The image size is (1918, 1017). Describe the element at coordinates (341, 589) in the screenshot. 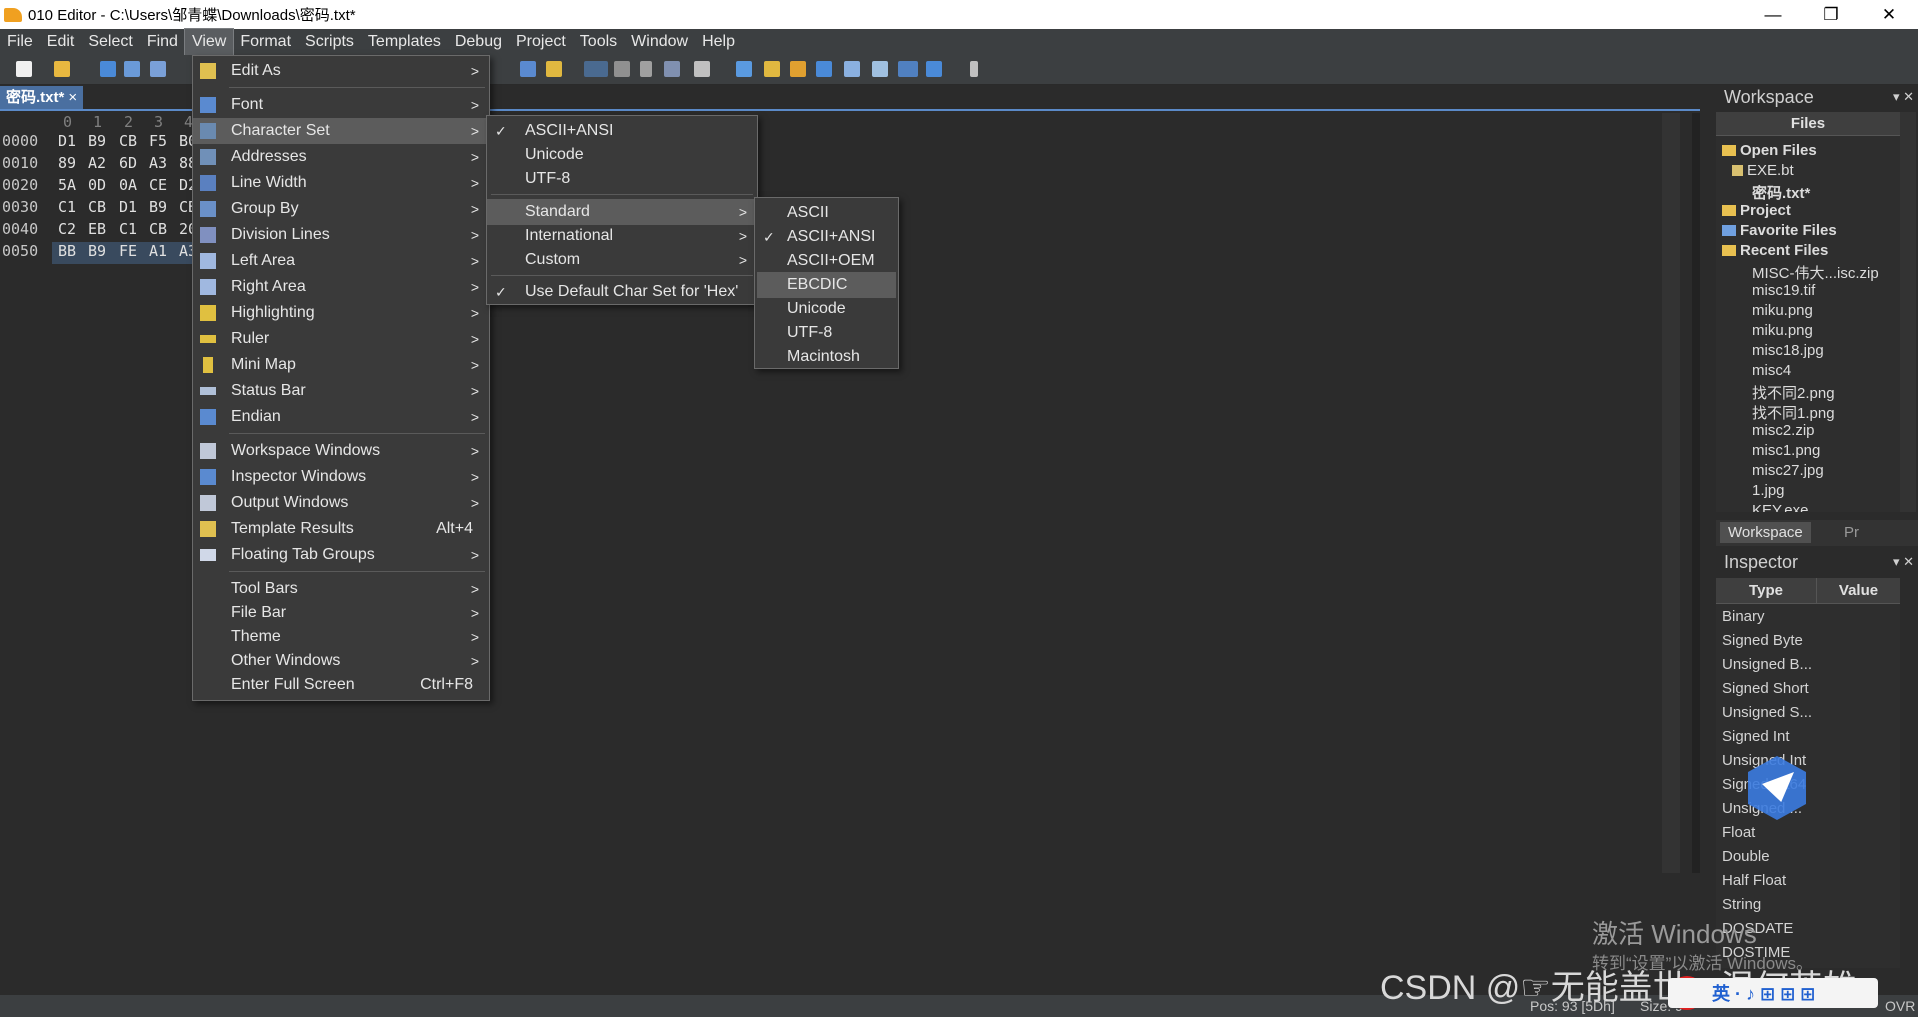

I see `menu-item-tool-bars: Tool Bars >` at that location.